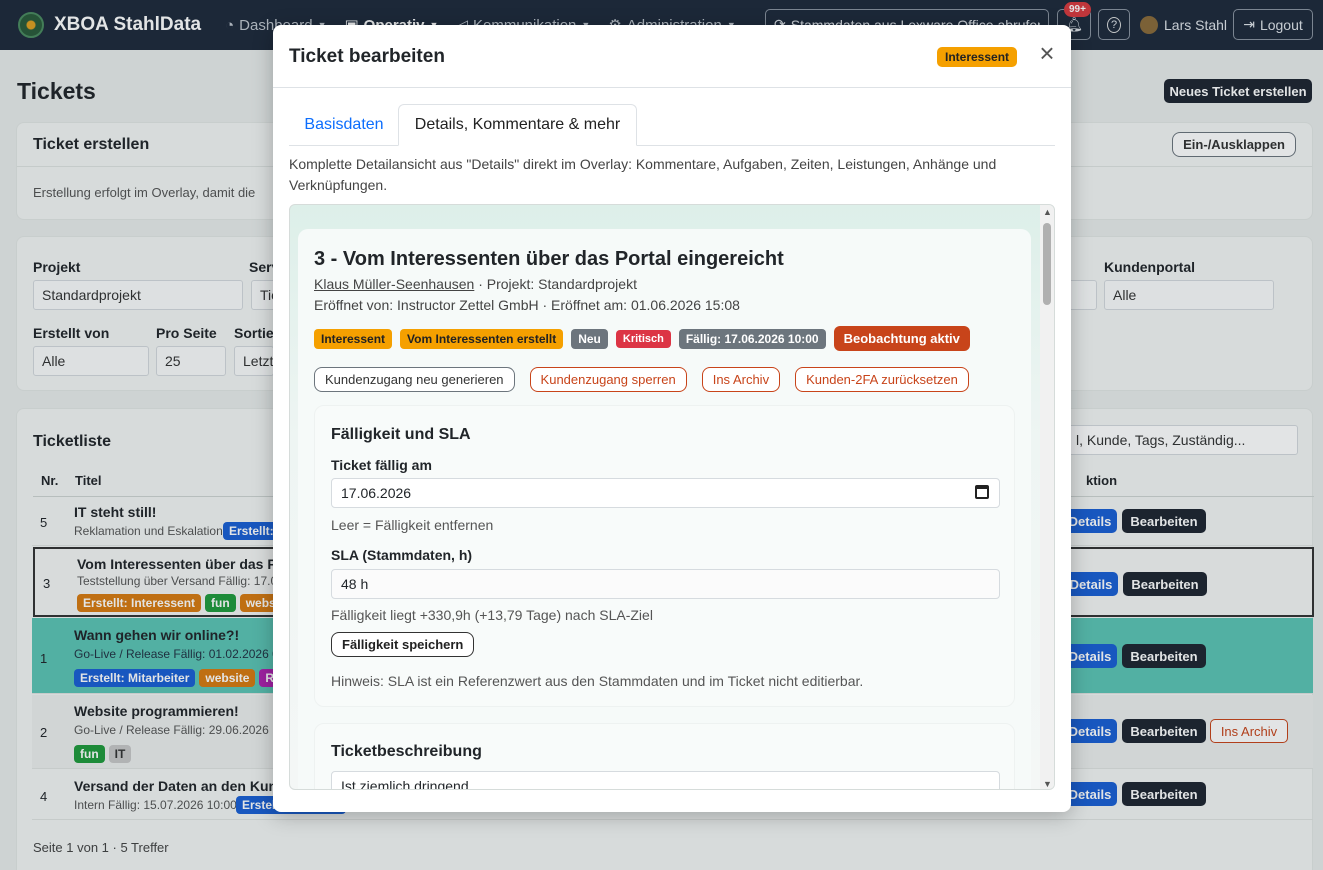 This screenshot has height=870, width=1323. I want to click on modal-tabs: Basisdaten Details, Kommentare & mehr, so click(672, 125).